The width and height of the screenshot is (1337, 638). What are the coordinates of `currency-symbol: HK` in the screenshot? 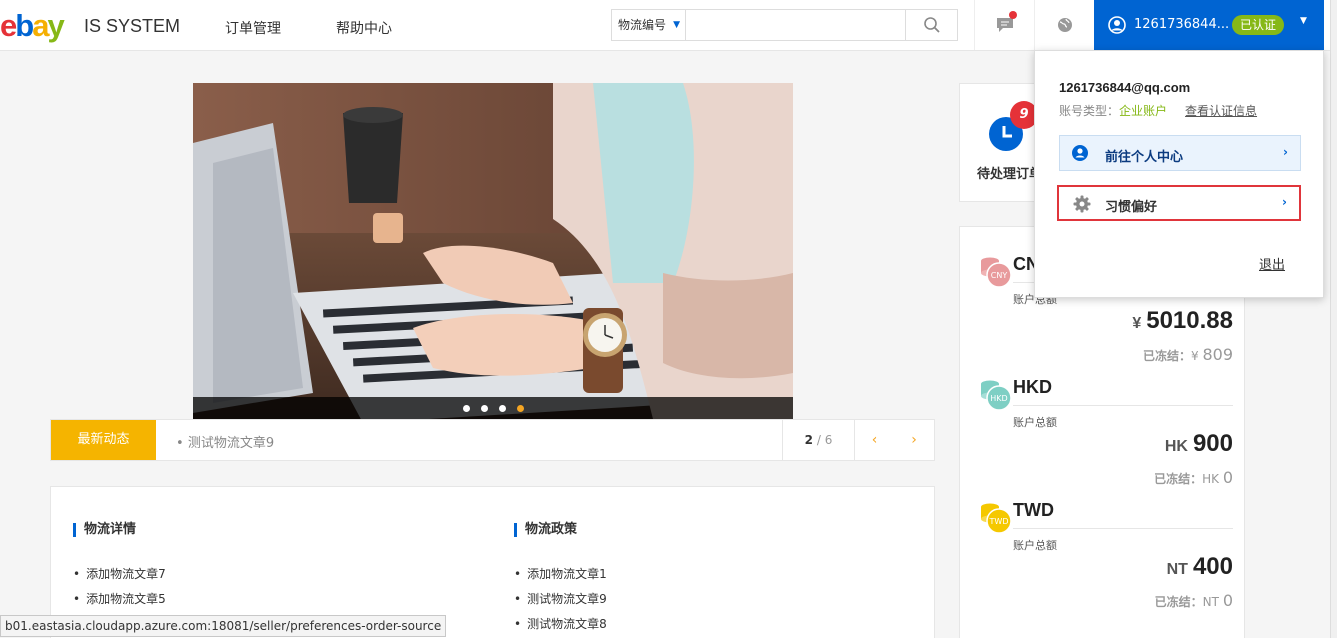 It's located at (1176, 446).